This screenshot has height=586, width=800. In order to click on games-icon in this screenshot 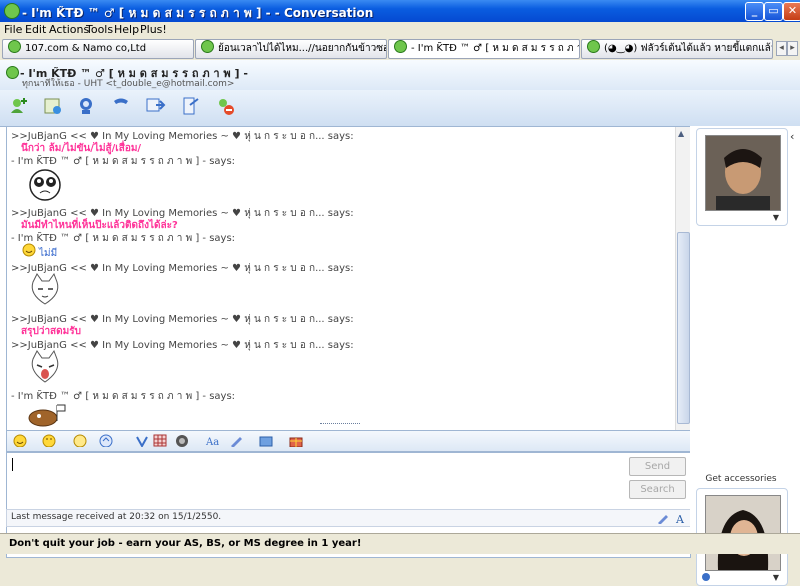, I will do `click(191, 106)`.